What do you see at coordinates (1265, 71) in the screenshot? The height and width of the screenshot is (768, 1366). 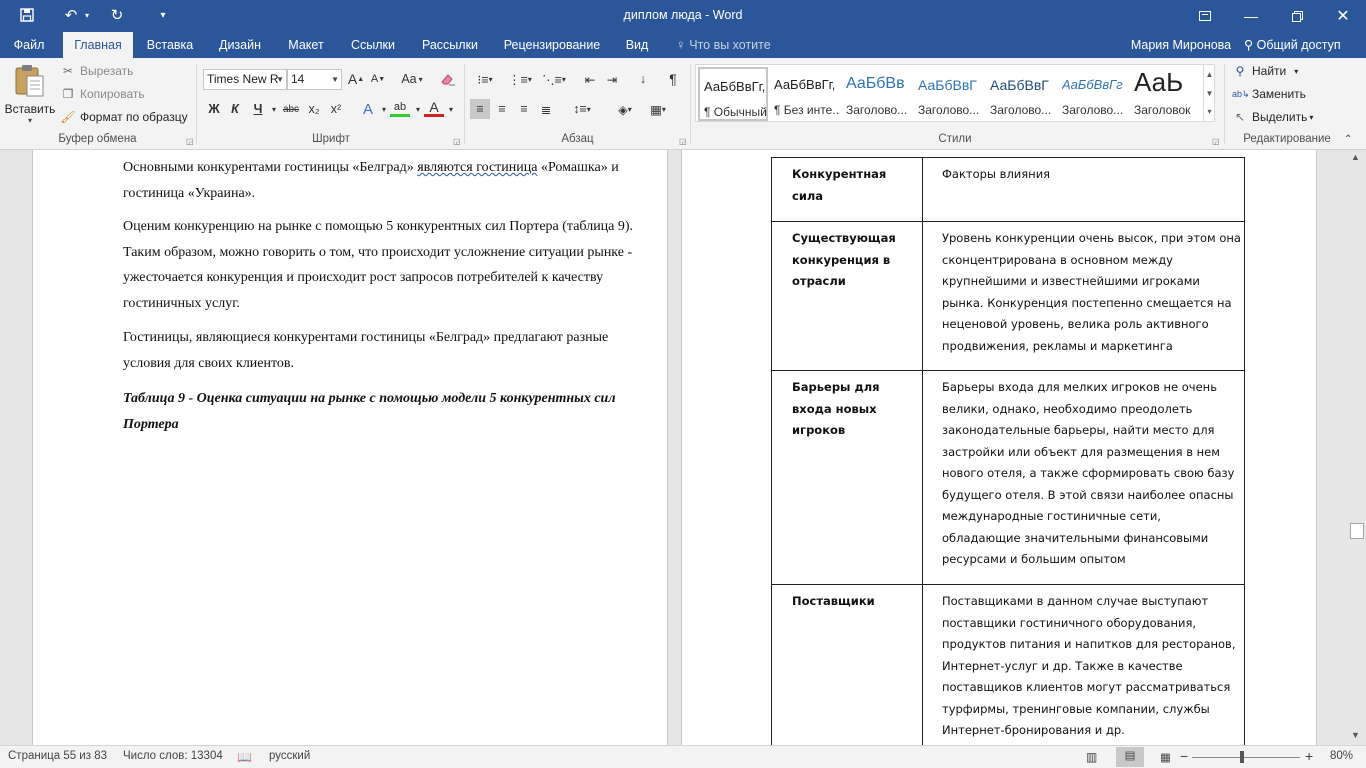 I see `find-button: ⚲ Найти ▾` at bounding box center [1265, 71].